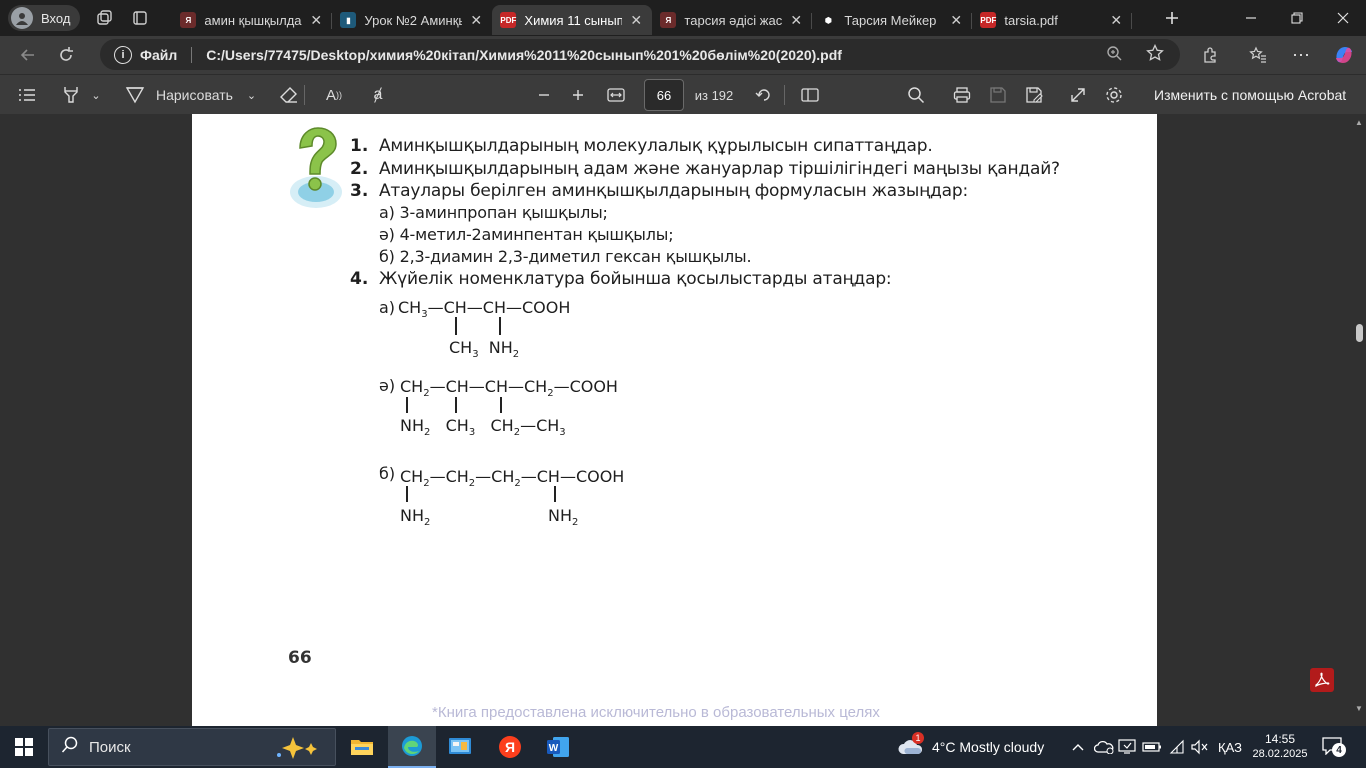  What do you see at coordinates (123, 54) in the screenshot?
I see `info-icon: i` at bounding box center [123, 54].